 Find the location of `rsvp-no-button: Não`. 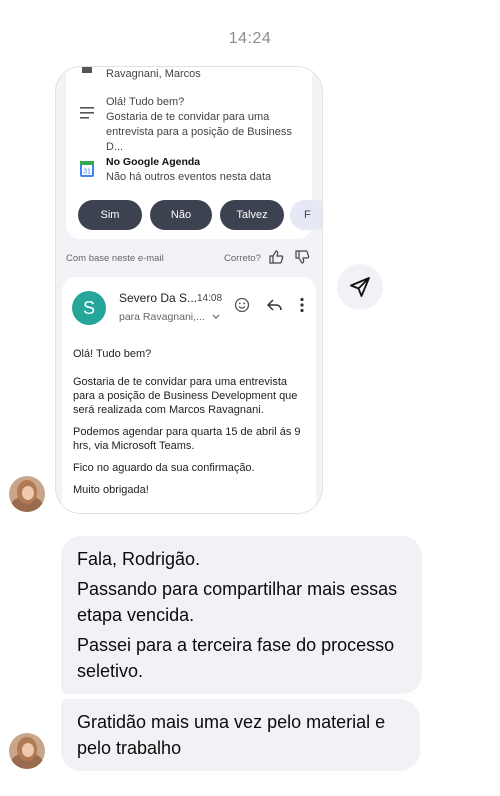

rsvp-no-button: Não is located at coordinates (181, 215).